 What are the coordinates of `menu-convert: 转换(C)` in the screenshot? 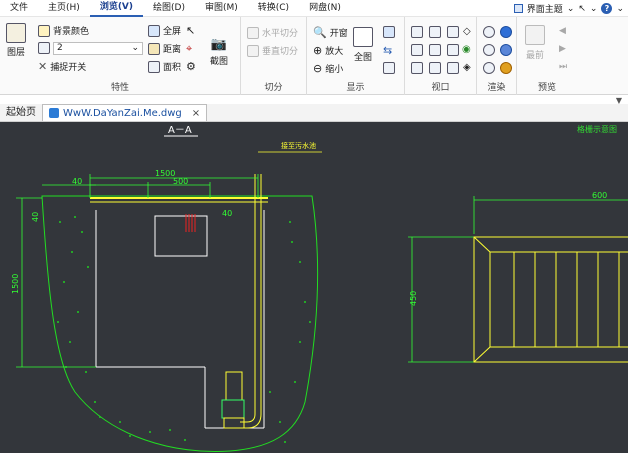 It's located at (273, 8).